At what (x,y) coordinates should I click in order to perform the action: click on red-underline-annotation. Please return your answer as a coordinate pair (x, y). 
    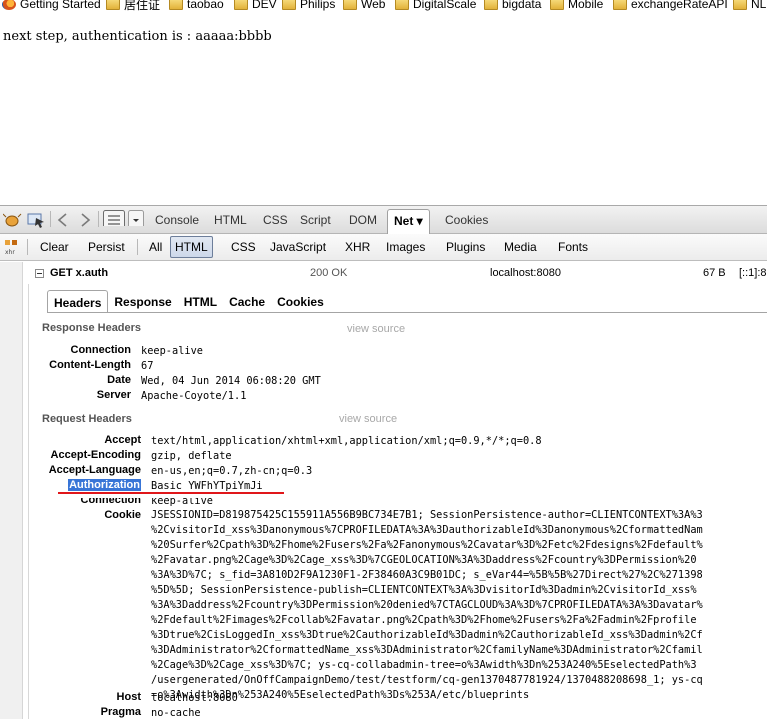
    Looking at the image, I should click on (171, 493).